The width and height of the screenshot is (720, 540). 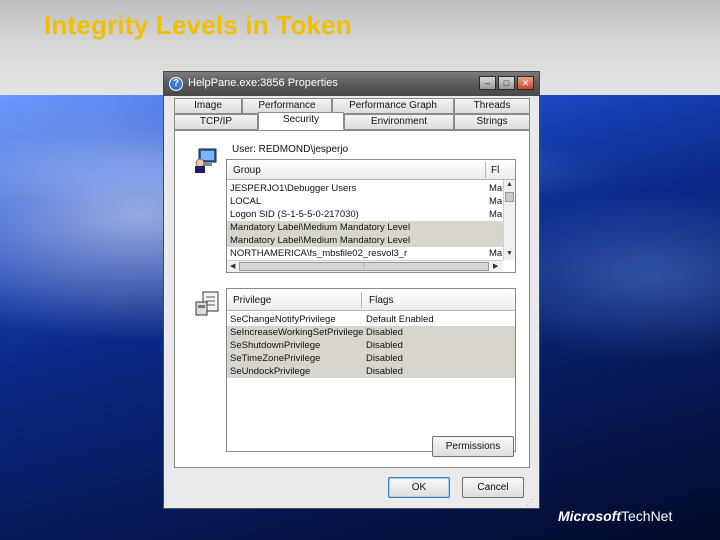 I want to click on scroll-left-icon: ◀, so click(x=232, y=266).